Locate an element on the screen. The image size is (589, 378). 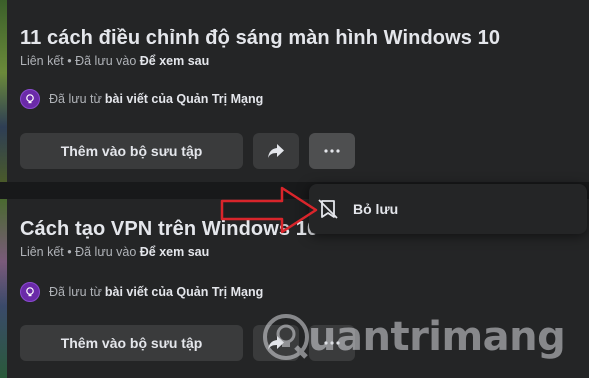
share-arrow-icon is located at coordinates (276, 151).